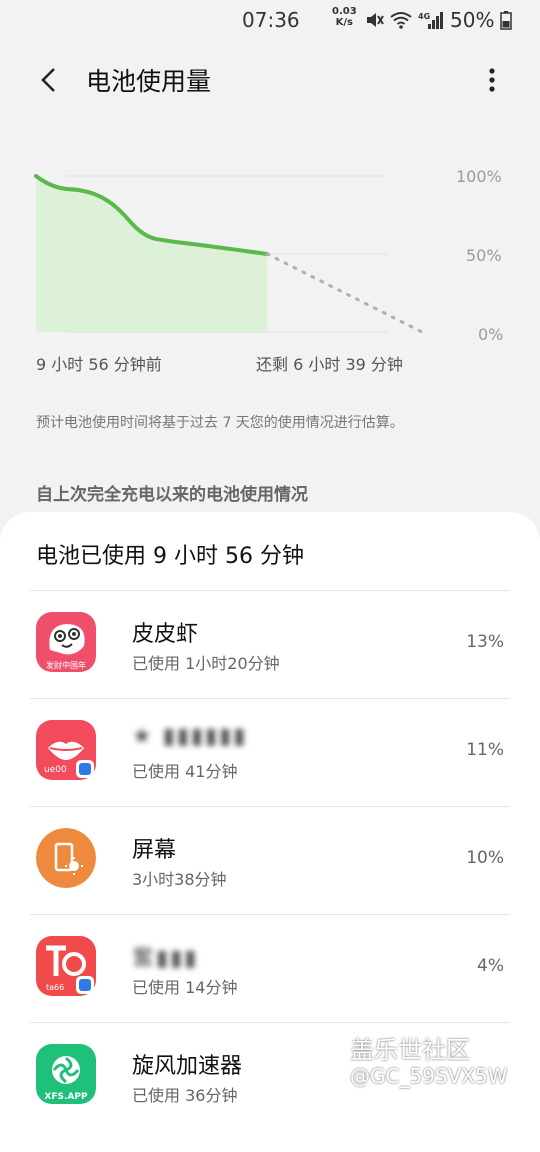  Describe the element at coordinates (270, 860) in the screenshot. I see `app-row-screen: 屏幕 3小时38分钟 10%` at that location.